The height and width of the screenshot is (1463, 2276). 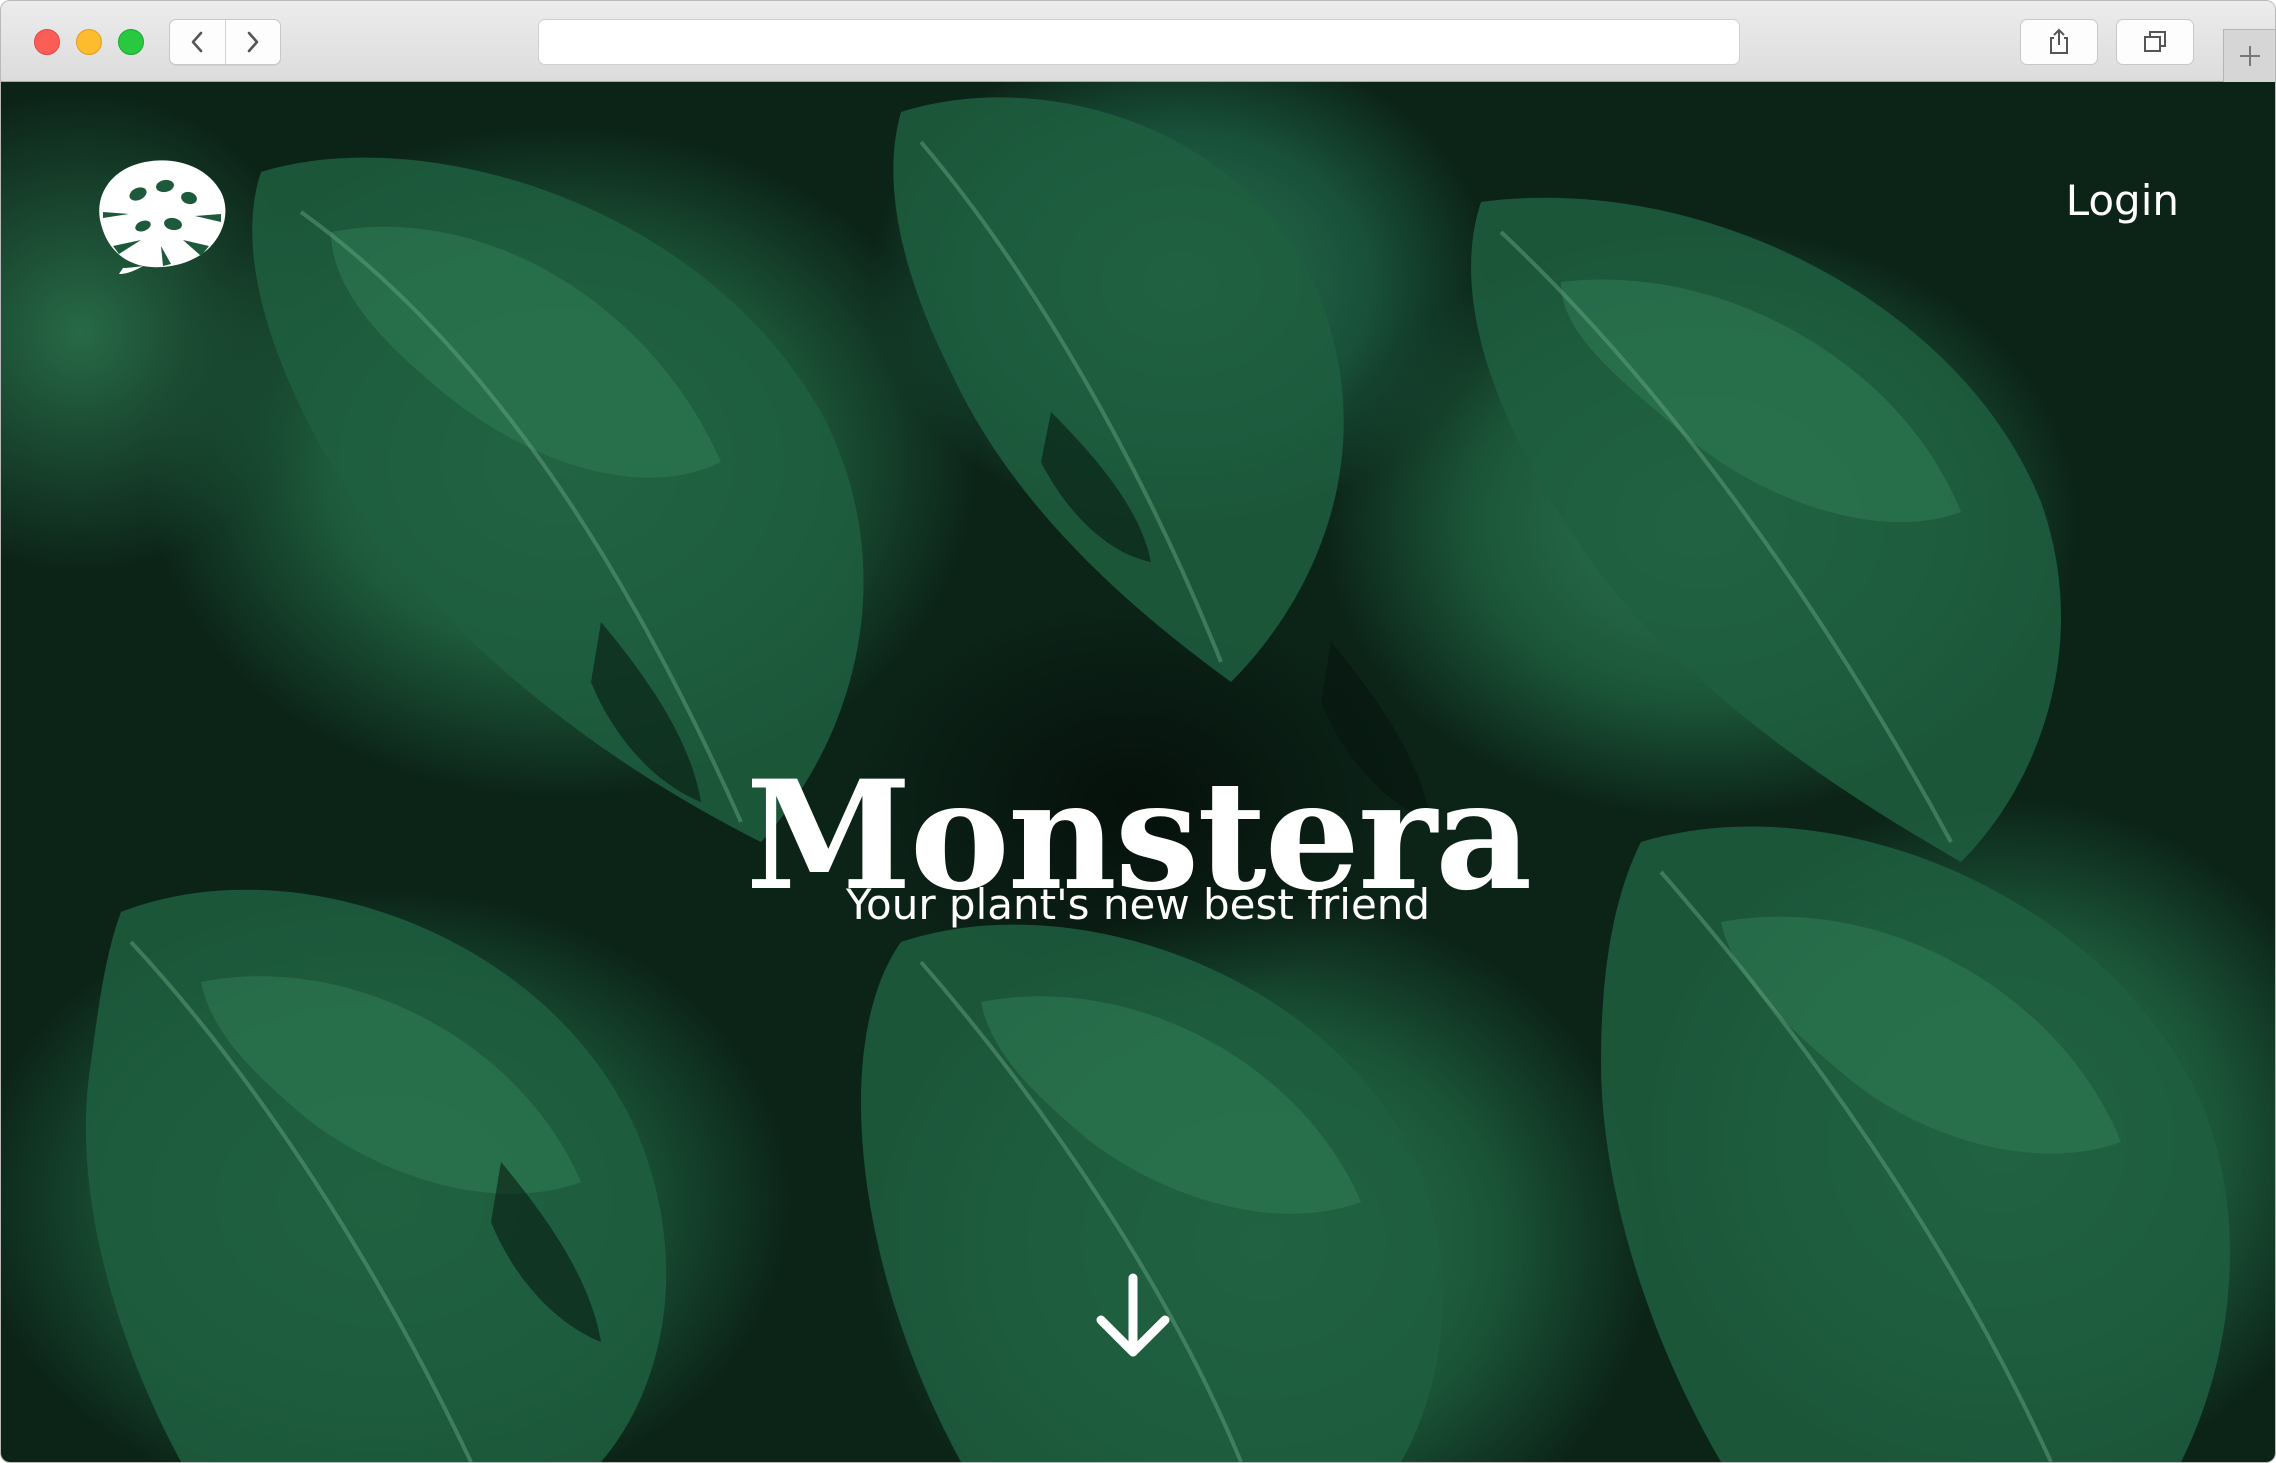 I want to click on zoom-window-button, so click(x=131, y=42).